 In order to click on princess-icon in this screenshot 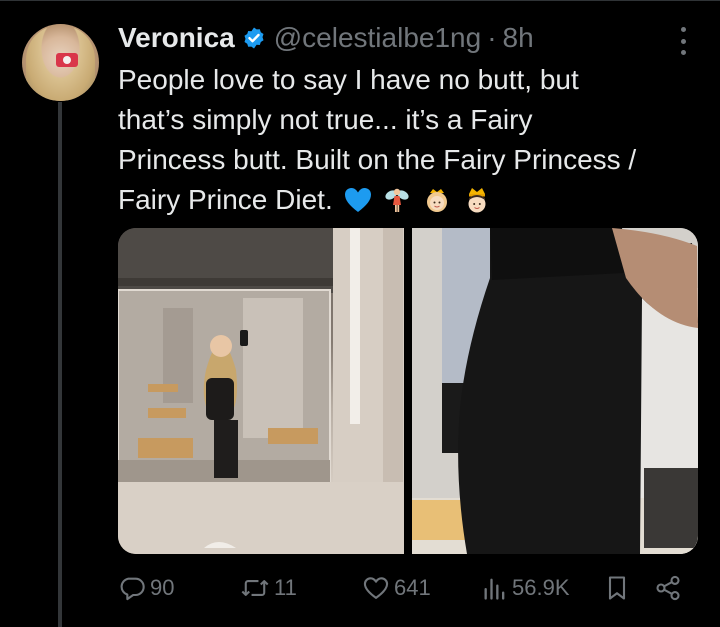, I will do `click(437, 200)`.